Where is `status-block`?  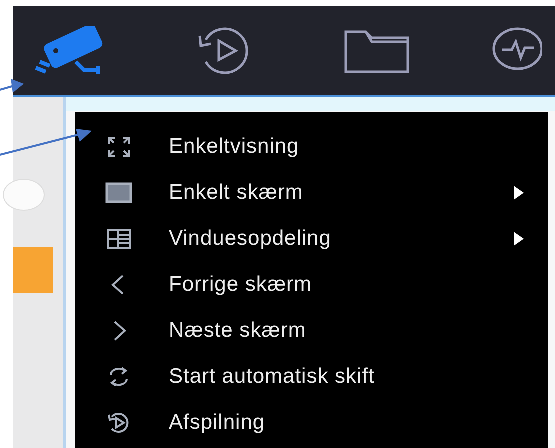 status-block is located at coordinates (33, 270).